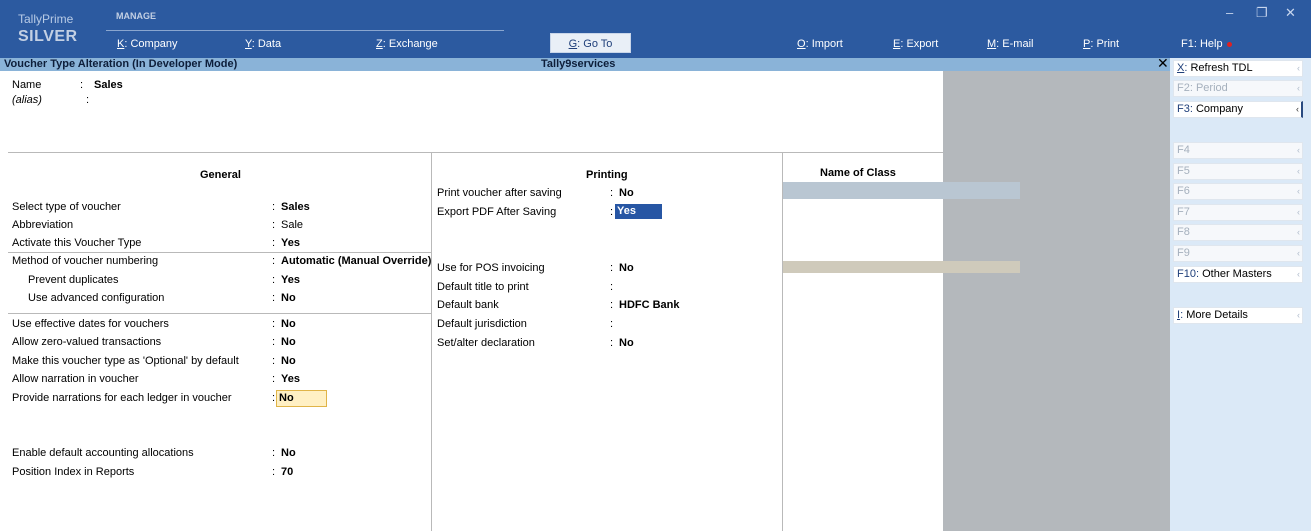  What do you see at coordinates (46, 19) in the screenshot?
I see `brand-name: TallyPrime` at bounding box center [46, 19].